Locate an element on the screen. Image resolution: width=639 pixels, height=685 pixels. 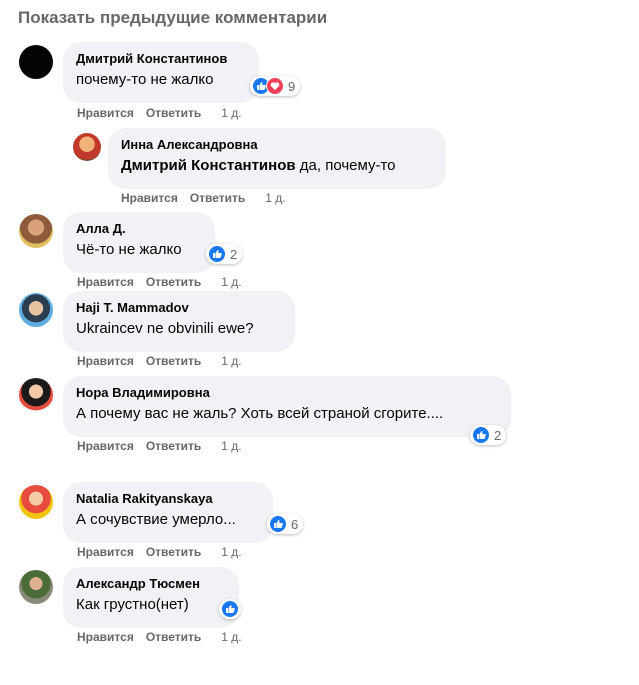
reaction-count: 9 is located at coordinates (292, 86).